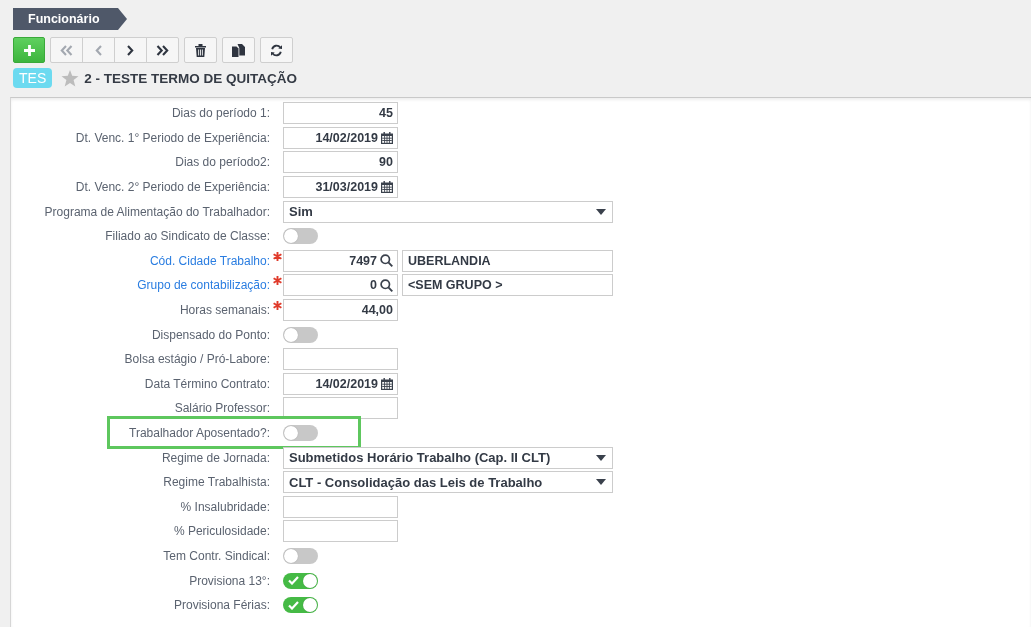 The height and width of the screenshot is (627, 1031). What do you see at coordinates (211, 334) in the screenshot?
I see `field-label: Dispensado do Ponto:` at bounding box center [211, 334].